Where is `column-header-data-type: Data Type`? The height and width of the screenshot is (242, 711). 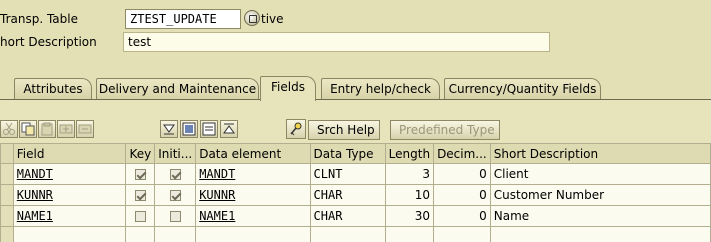
column-header-data-type: Data Type is located at coordinates (347, 153).